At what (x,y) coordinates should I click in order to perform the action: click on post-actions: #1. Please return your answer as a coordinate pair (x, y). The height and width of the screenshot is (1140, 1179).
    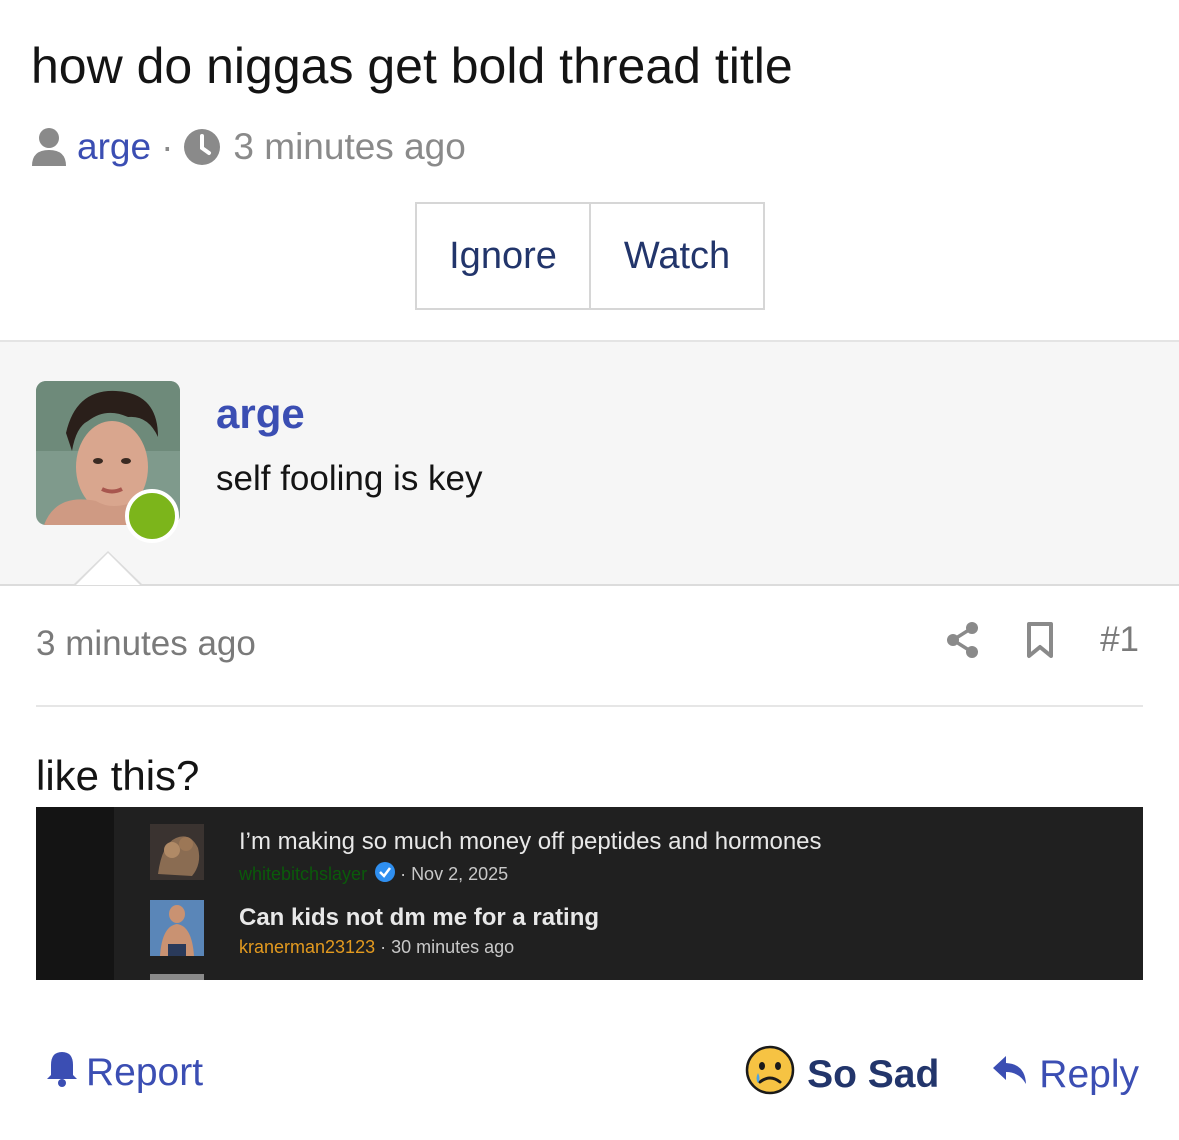
    Looking at the image, I should click on (1042, 640).